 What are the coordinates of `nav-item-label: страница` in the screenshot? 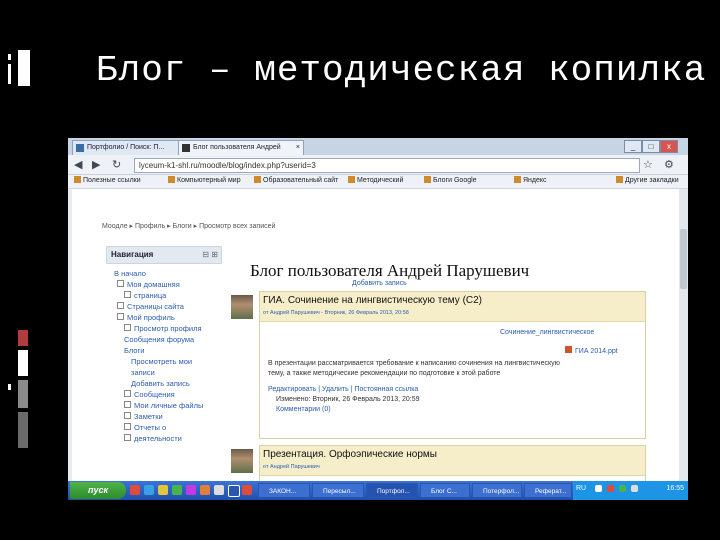 It's located at (150, 295).